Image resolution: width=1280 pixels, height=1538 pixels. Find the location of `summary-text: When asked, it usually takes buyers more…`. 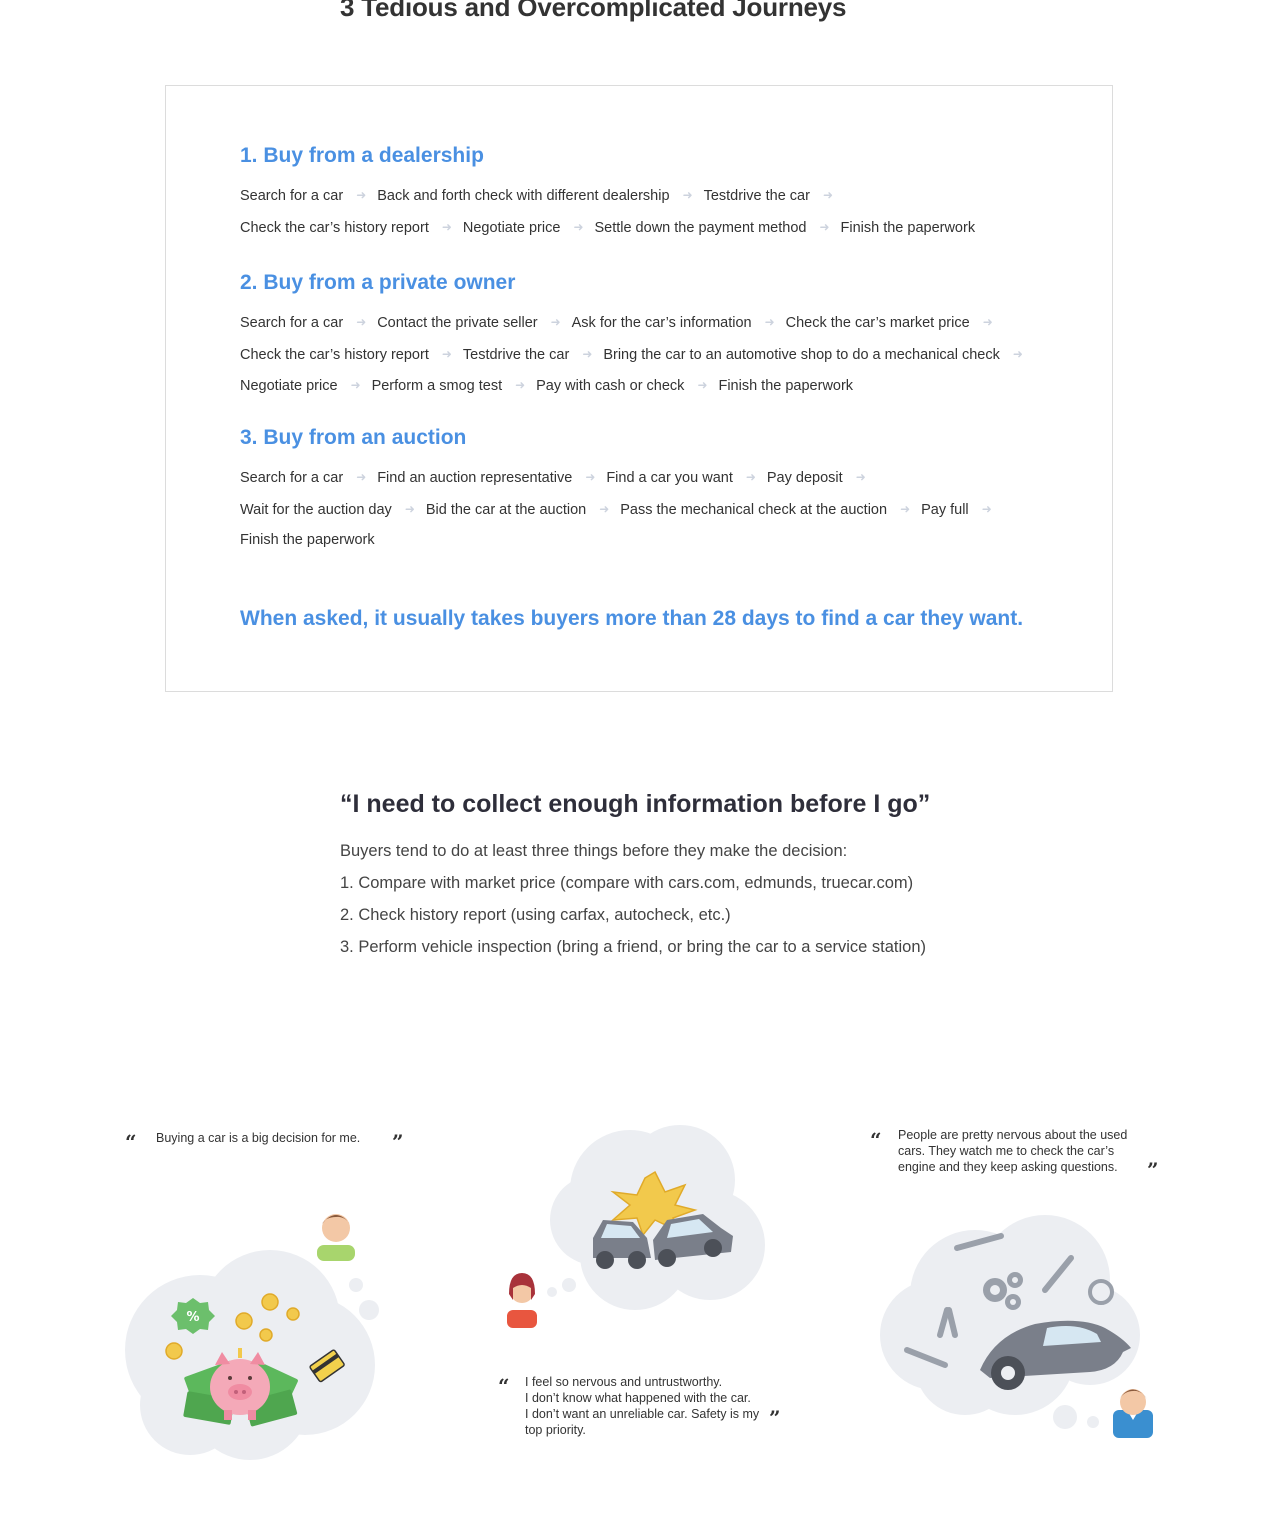

summary-text: When asked, it usually takes buyers more… is located at coordinates (632, 618).